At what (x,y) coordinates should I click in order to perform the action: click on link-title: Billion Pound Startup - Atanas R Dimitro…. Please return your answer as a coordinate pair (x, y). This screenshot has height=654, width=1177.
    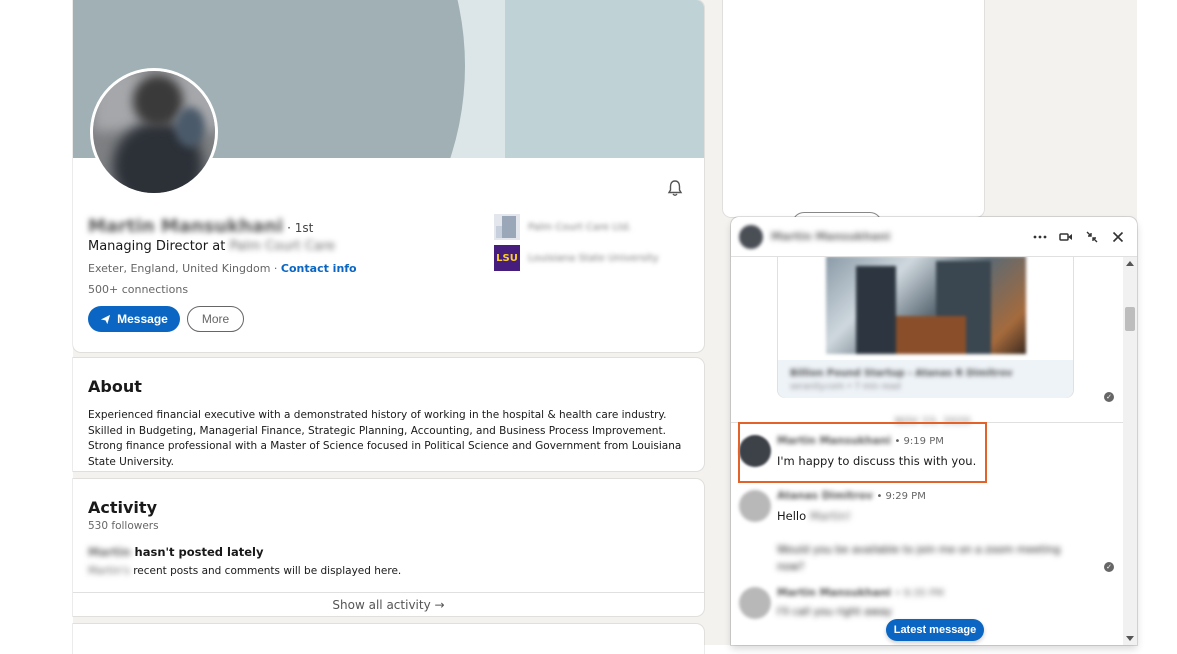
    Looking at the image, I should click on (901, 373).